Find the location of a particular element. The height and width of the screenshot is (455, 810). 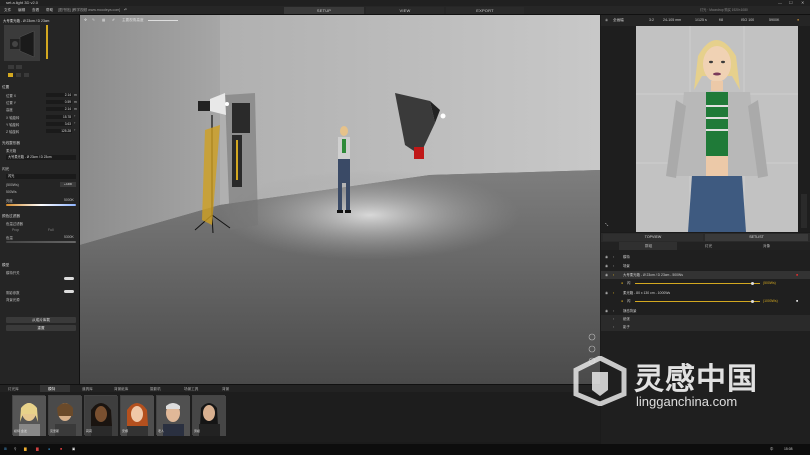

camera-preview: ⤡ is located at coordinates (705, 129).